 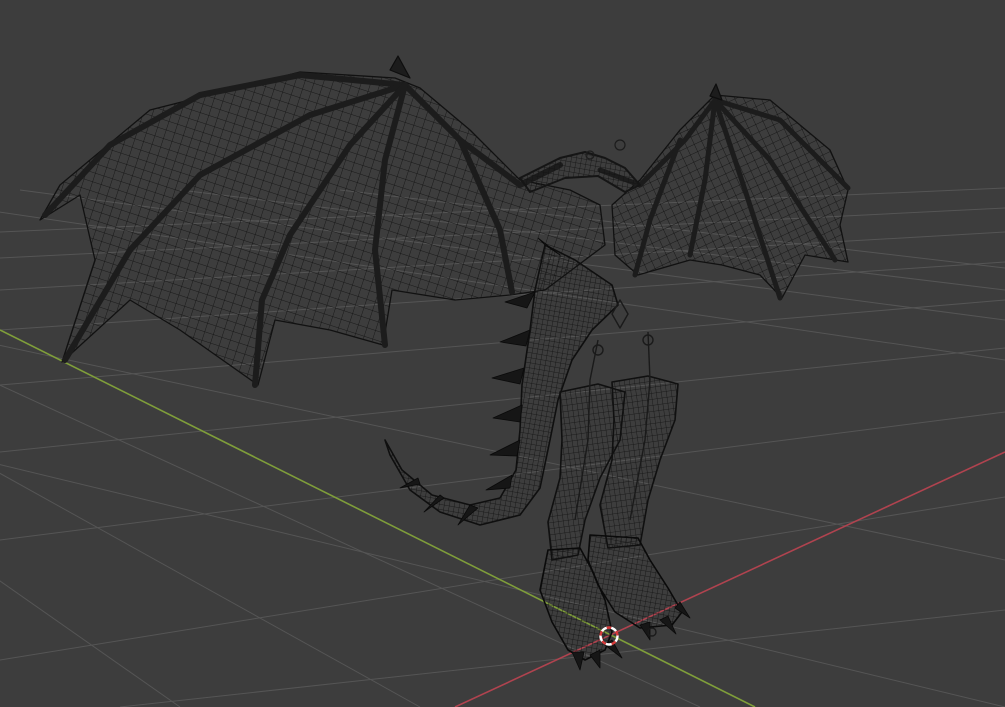 I want to click on right-wing-membrane, so click(x=730, y=196).